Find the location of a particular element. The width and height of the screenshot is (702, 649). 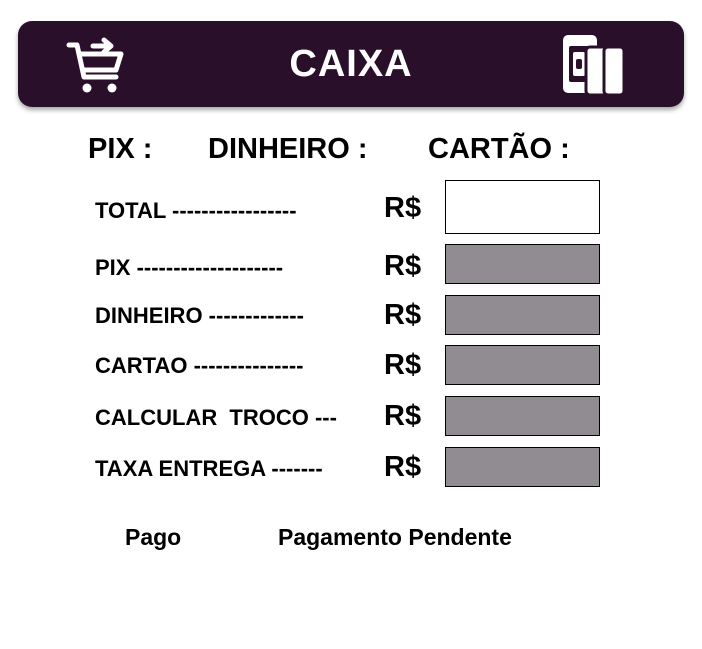

total-currency: R$ is located at coordinates (403, 208).